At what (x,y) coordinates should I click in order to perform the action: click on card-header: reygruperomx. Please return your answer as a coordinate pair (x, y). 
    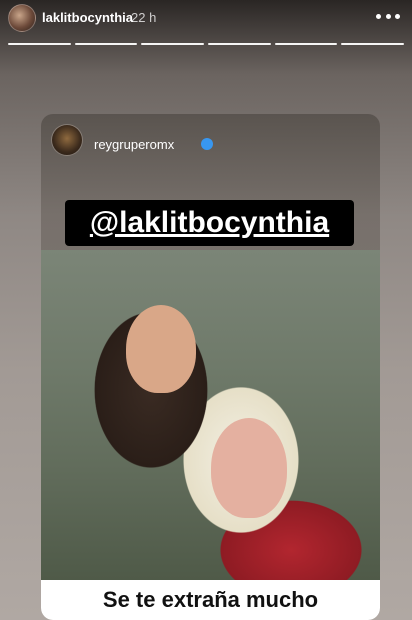
    Looking at the image, I should click on (210, 144).